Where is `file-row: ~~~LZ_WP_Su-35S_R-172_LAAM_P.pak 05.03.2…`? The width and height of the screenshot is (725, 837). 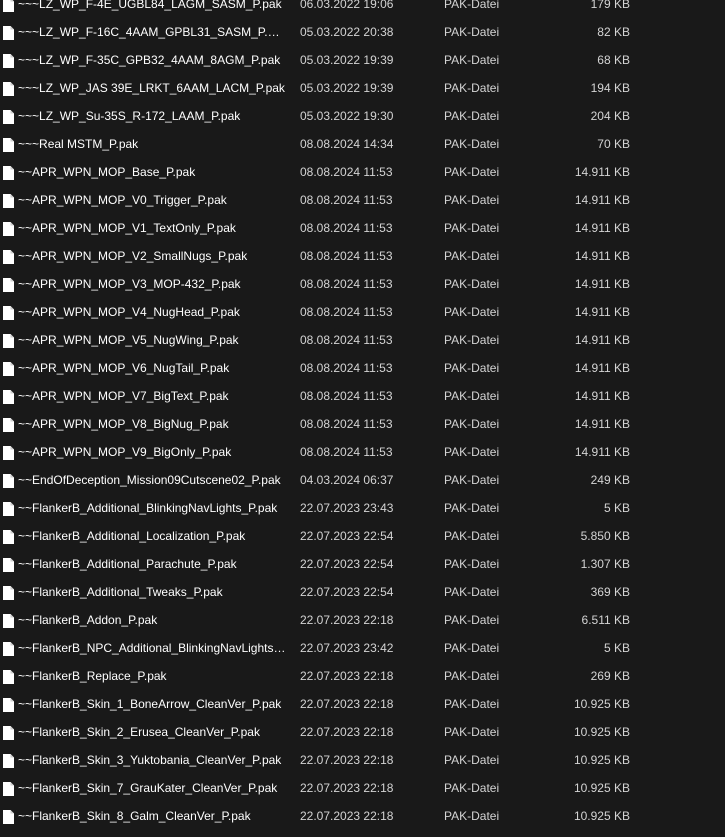
file-row: ~~~LZ_WP_Su-35S_R-172_LAAM_P.pak 05.03.2… is located at coordinates (362, 116).